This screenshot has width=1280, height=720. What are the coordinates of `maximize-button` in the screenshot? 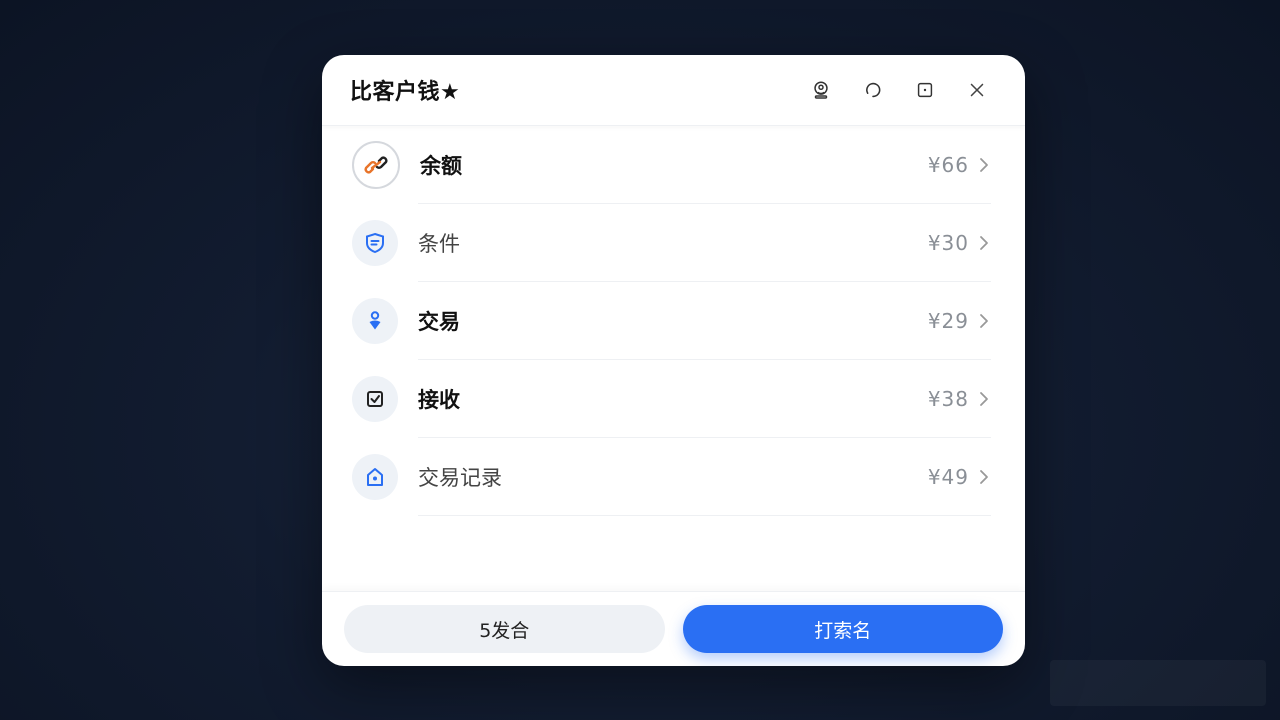 It's located at (925, 90).